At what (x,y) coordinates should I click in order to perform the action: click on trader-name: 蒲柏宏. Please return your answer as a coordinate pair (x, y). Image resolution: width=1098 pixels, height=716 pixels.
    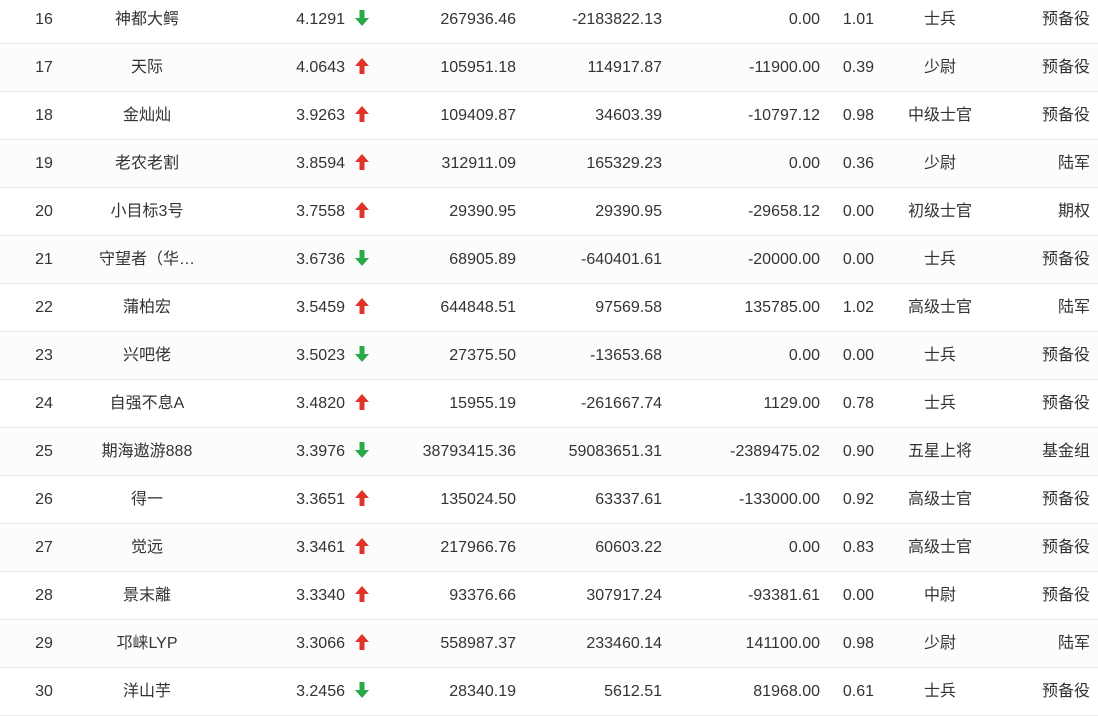
    Looking at the image, I should click on (147, 307).